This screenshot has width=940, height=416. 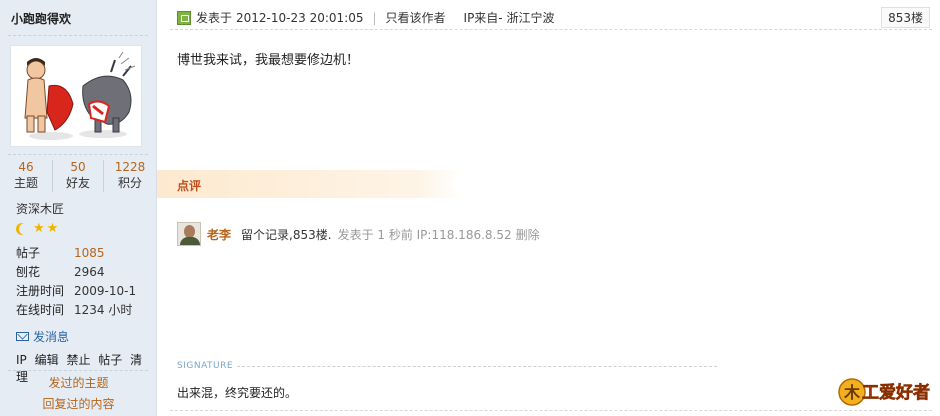 I want to click on site-logo: 木 工爱好者, so click(x=885, y=391).